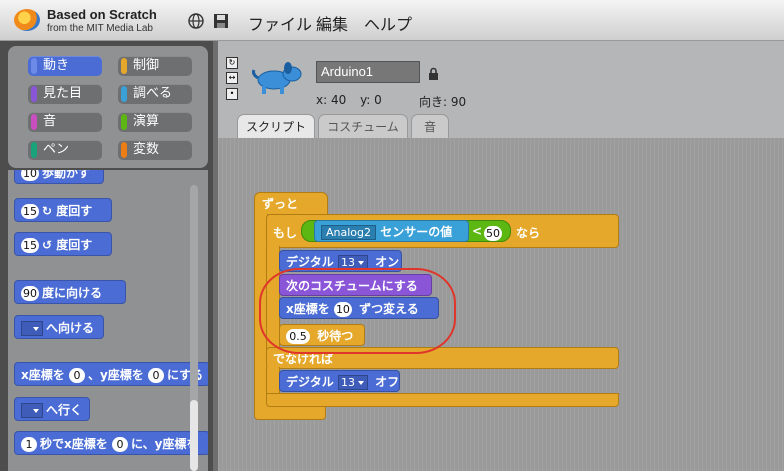 The width and height of the screenshot is (784, 471). I want to click on app-subtitle: from the MIT Media Lab, so click(100, 28).